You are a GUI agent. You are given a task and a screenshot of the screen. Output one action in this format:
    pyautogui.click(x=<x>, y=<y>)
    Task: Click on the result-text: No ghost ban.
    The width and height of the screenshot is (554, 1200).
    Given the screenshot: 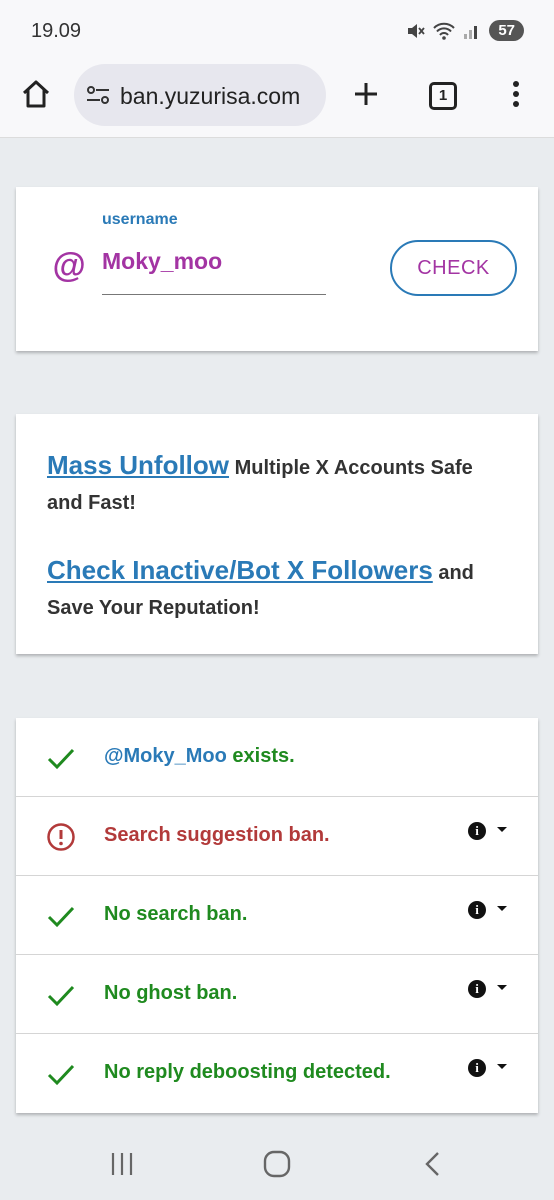 What is the action you would take?
    pyautogui.click(x=171, y=993)
    